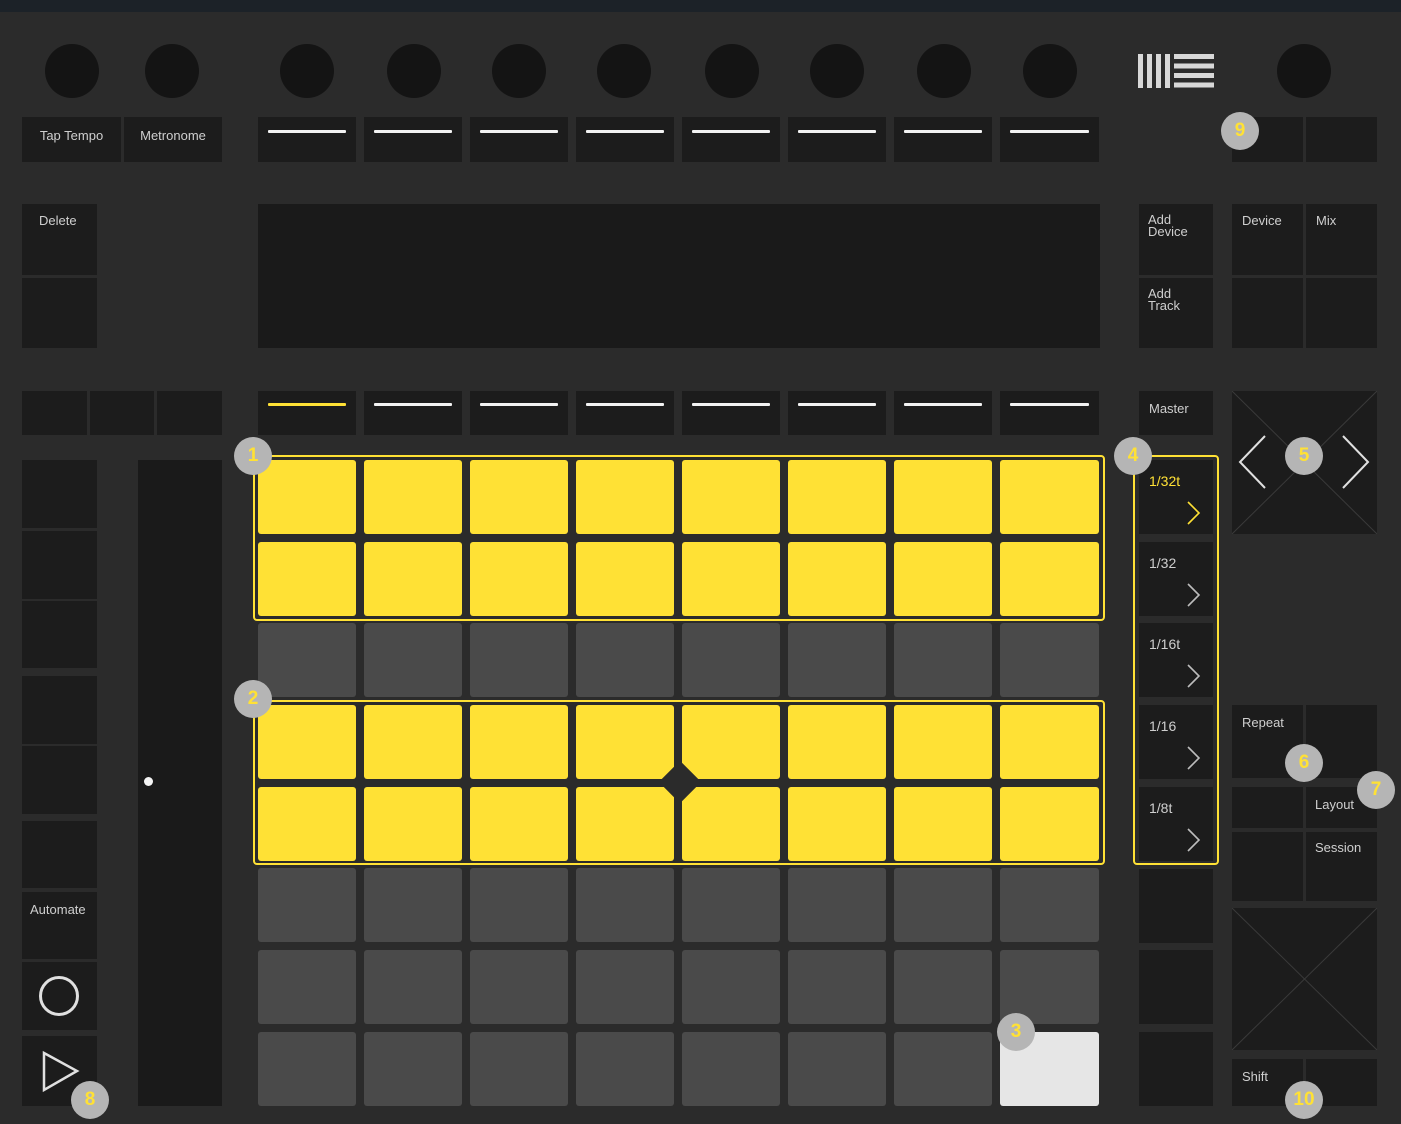  Describe the element at coordinates (837, 660) in the screenshot. I see `pad-r3-c6` at that location.